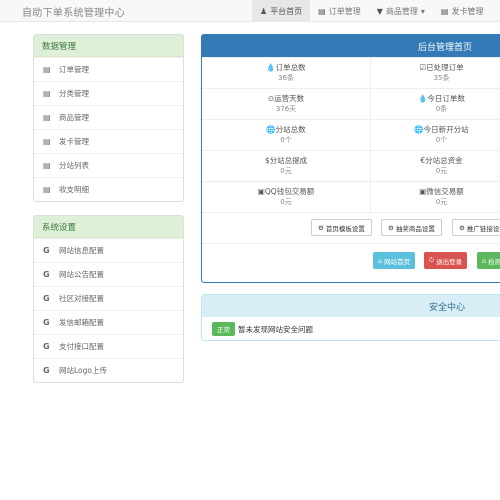 The width and height of the screenshot is (500, 500). I want to click on stat-label: 💧订单总数, so click(286, 67).